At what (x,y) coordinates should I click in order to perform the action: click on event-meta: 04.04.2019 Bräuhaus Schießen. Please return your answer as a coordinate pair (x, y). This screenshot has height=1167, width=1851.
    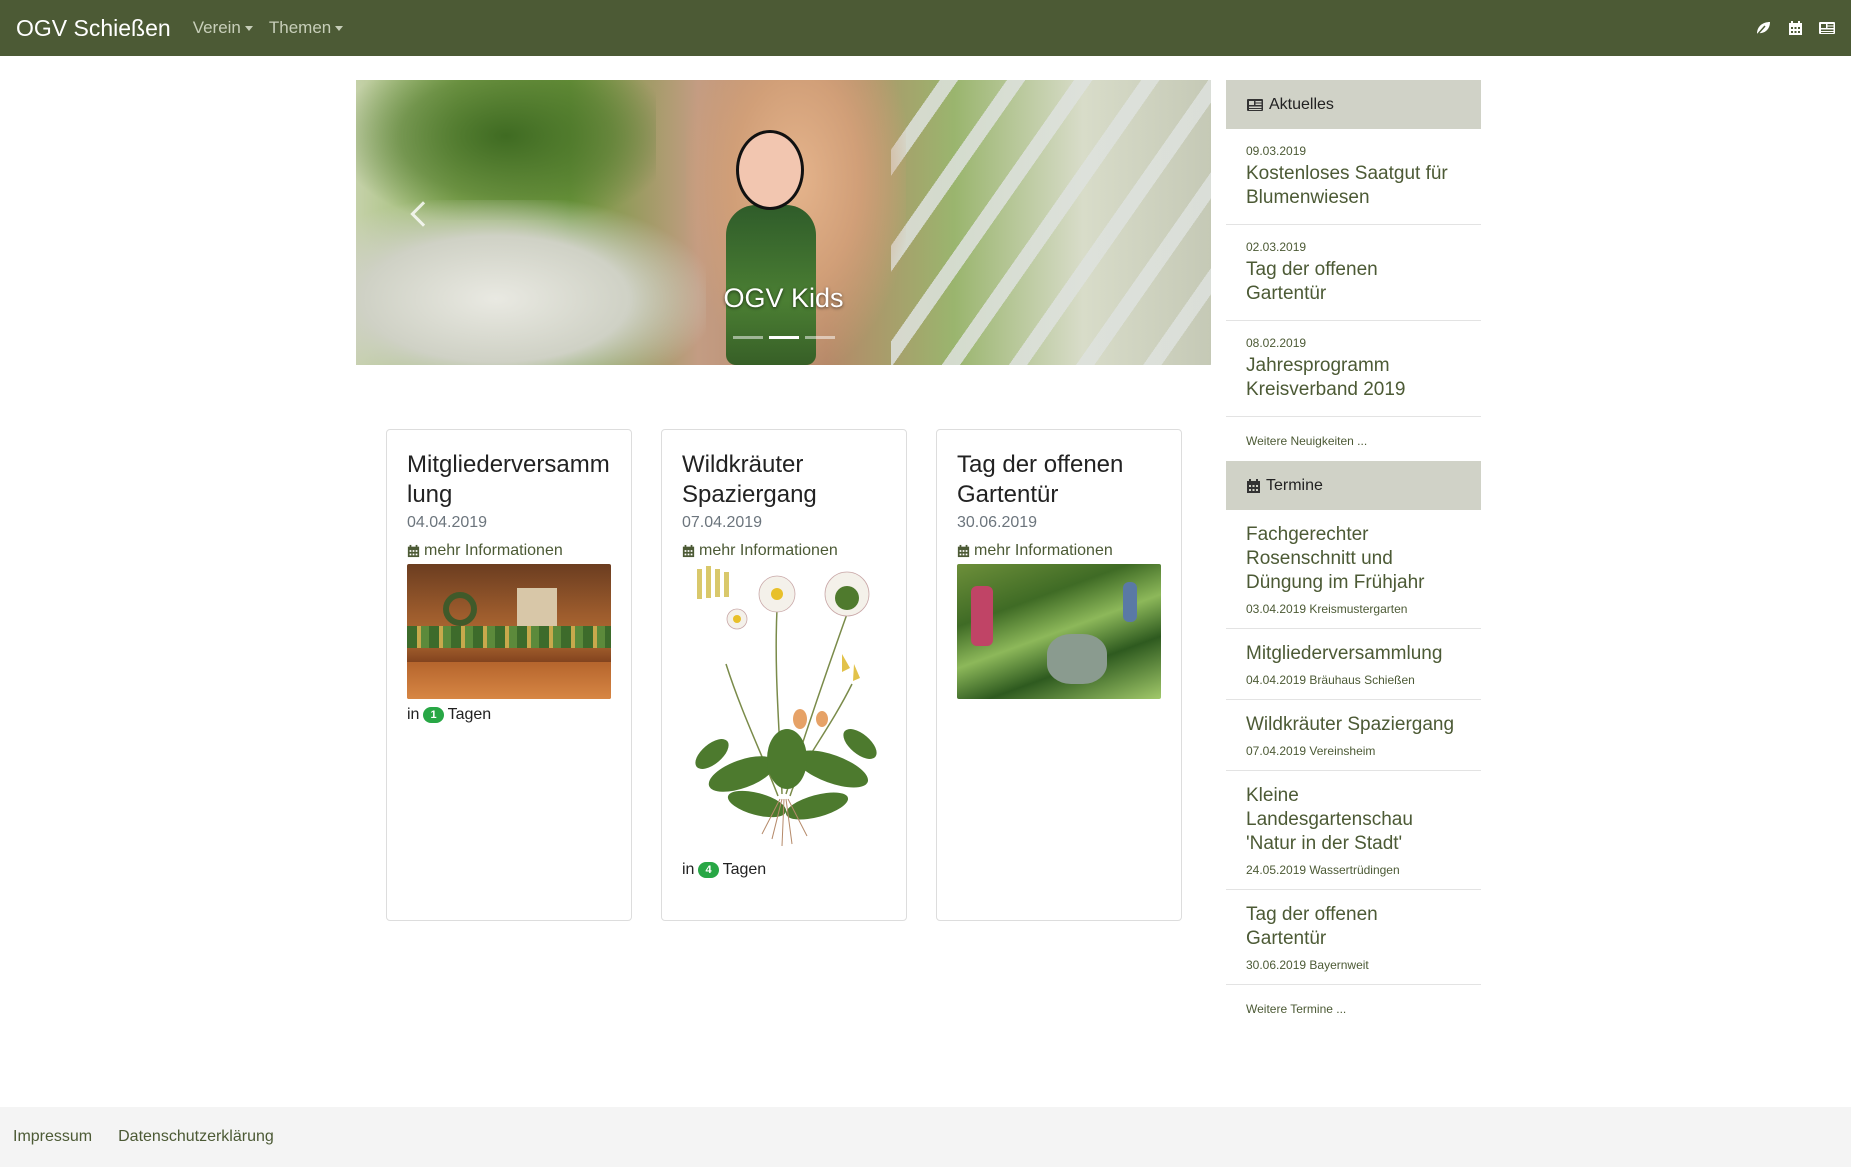
    Looking at the image, I should click on (1330, 680).